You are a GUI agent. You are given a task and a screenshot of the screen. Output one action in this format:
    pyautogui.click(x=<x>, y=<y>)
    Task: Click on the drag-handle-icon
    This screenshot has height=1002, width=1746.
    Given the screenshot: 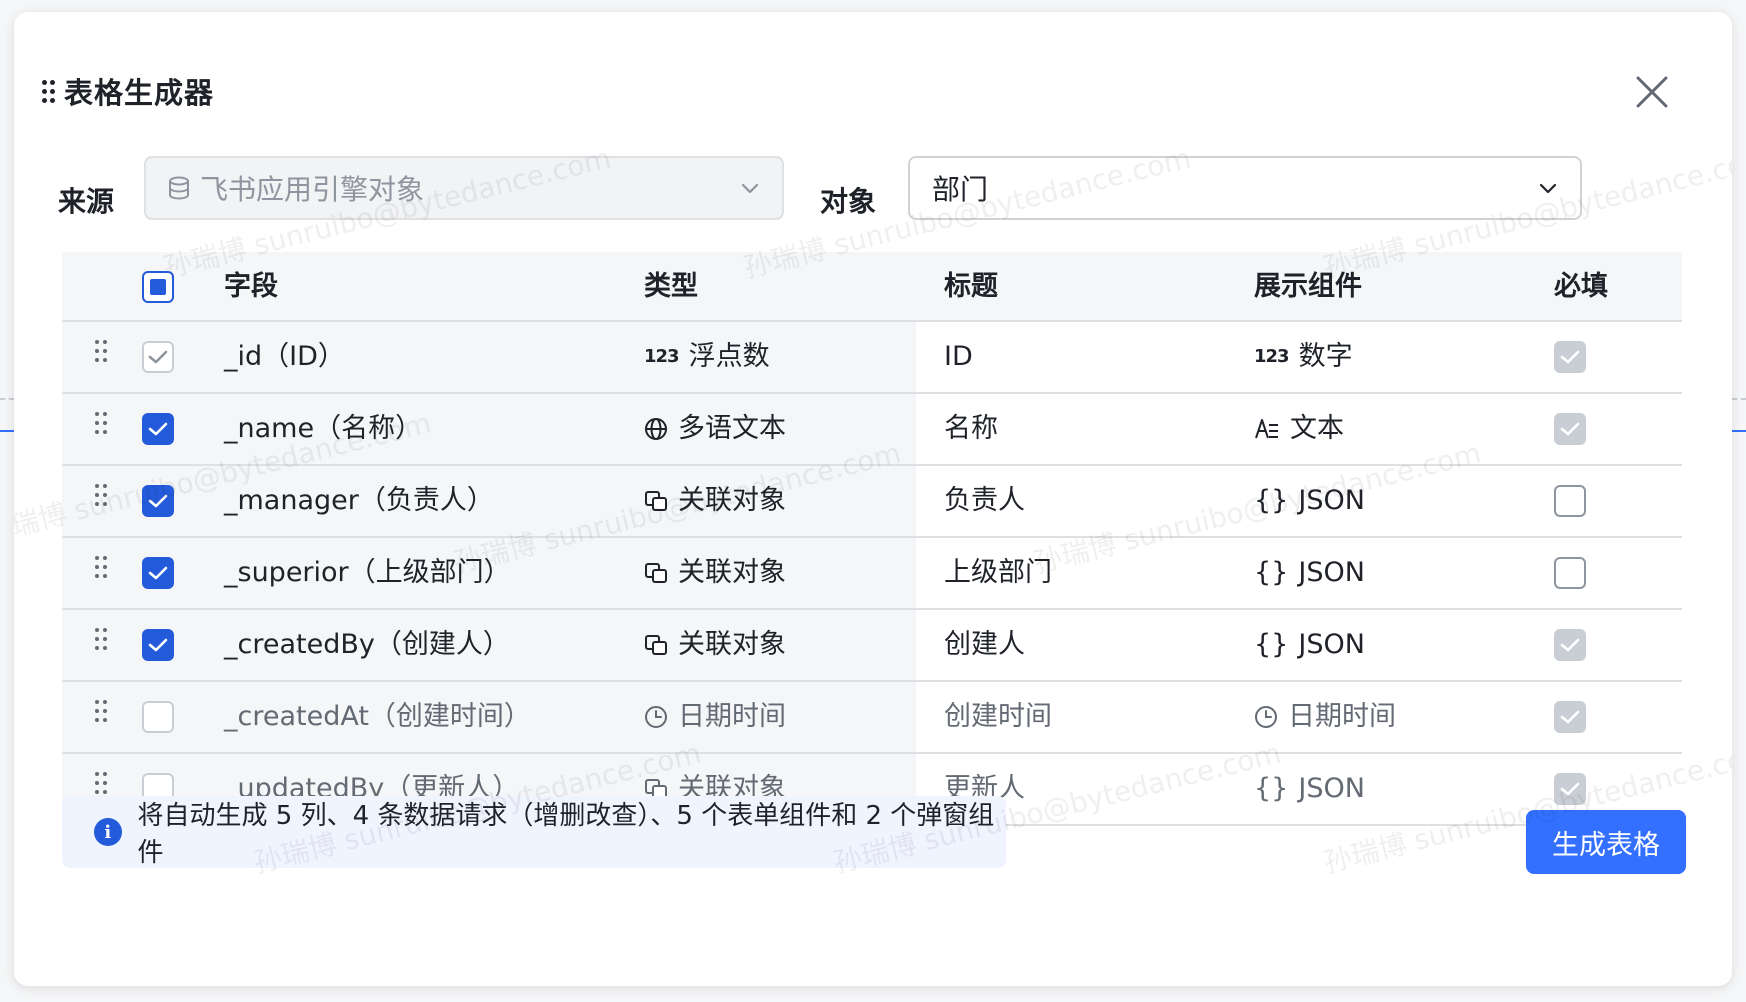 What is the action you would take?
    pyautogui.click(x=48, y=91)
    